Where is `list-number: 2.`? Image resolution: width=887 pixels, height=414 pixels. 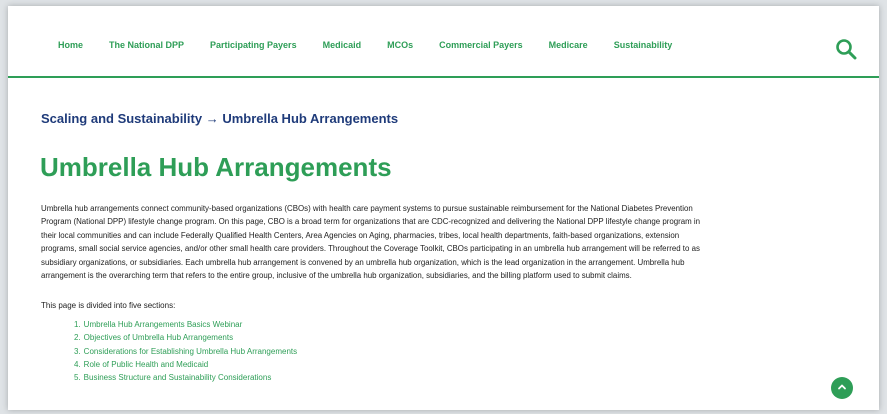
list-number: 2. is located at coordinates (77, 338).